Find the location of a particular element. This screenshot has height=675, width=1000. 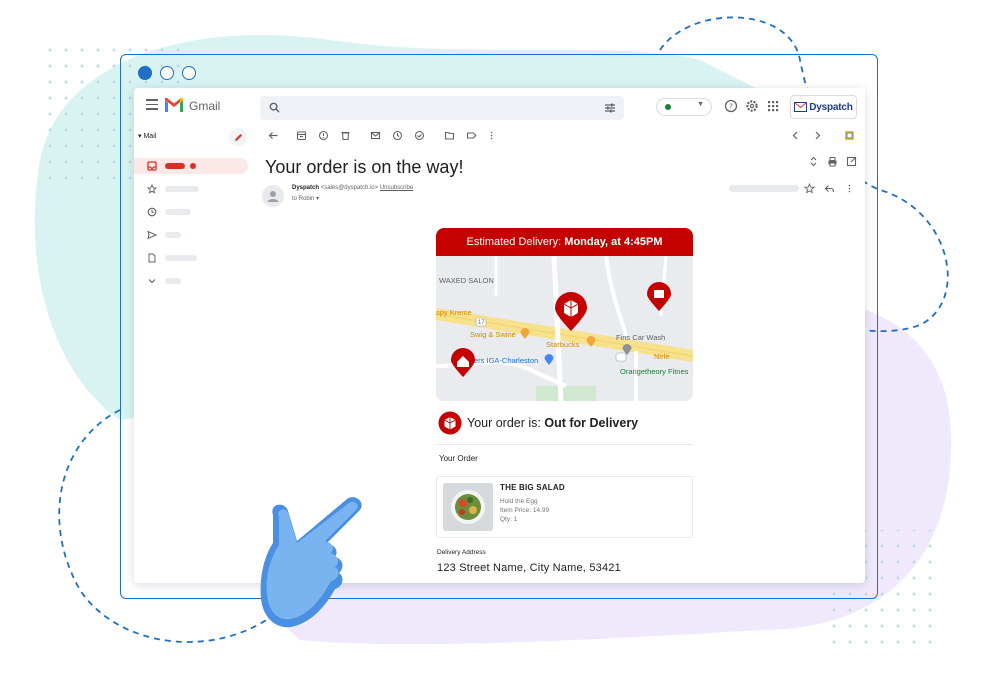

status-dot-icon is located at coordinates (668, 107).